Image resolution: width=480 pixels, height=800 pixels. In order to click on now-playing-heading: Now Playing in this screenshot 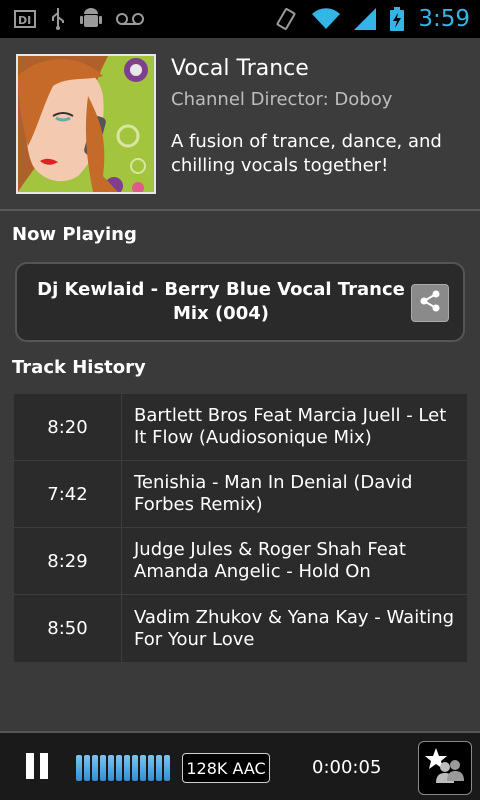, I will do `click(74, 234)`.